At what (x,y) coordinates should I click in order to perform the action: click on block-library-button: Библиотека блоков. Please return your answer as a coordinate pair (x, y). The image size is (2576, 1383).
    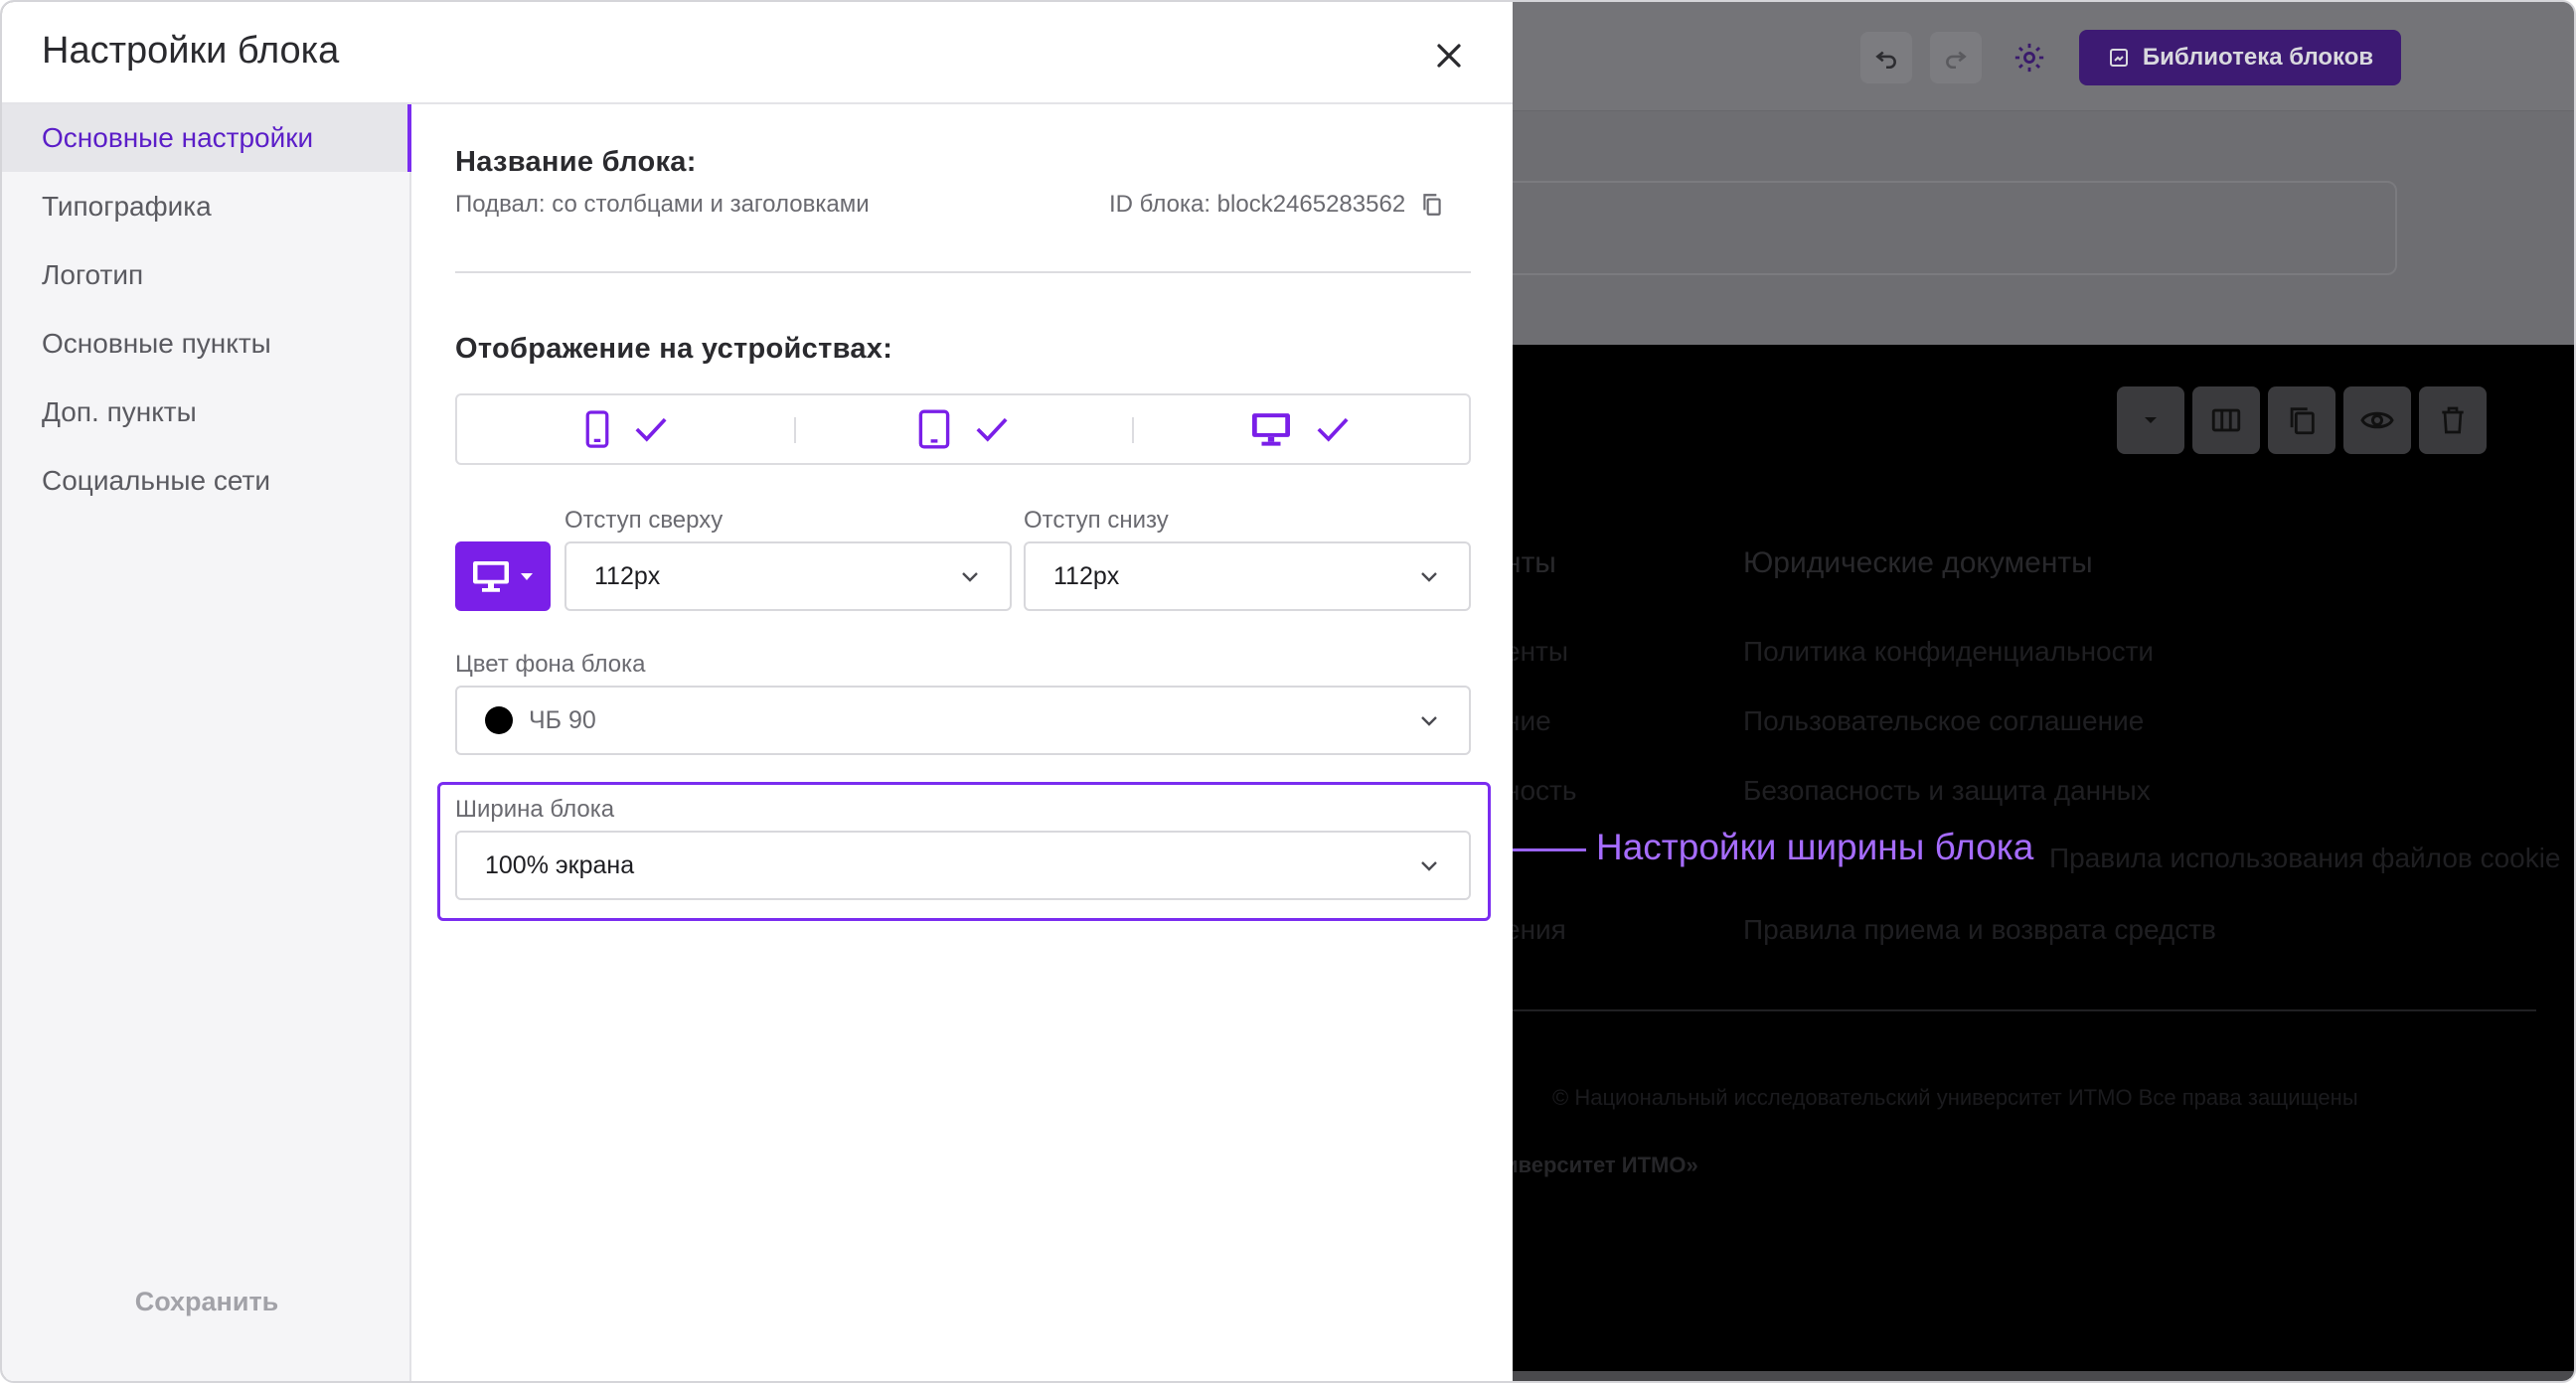
    Looking at the image, I should click on (2240, 58).